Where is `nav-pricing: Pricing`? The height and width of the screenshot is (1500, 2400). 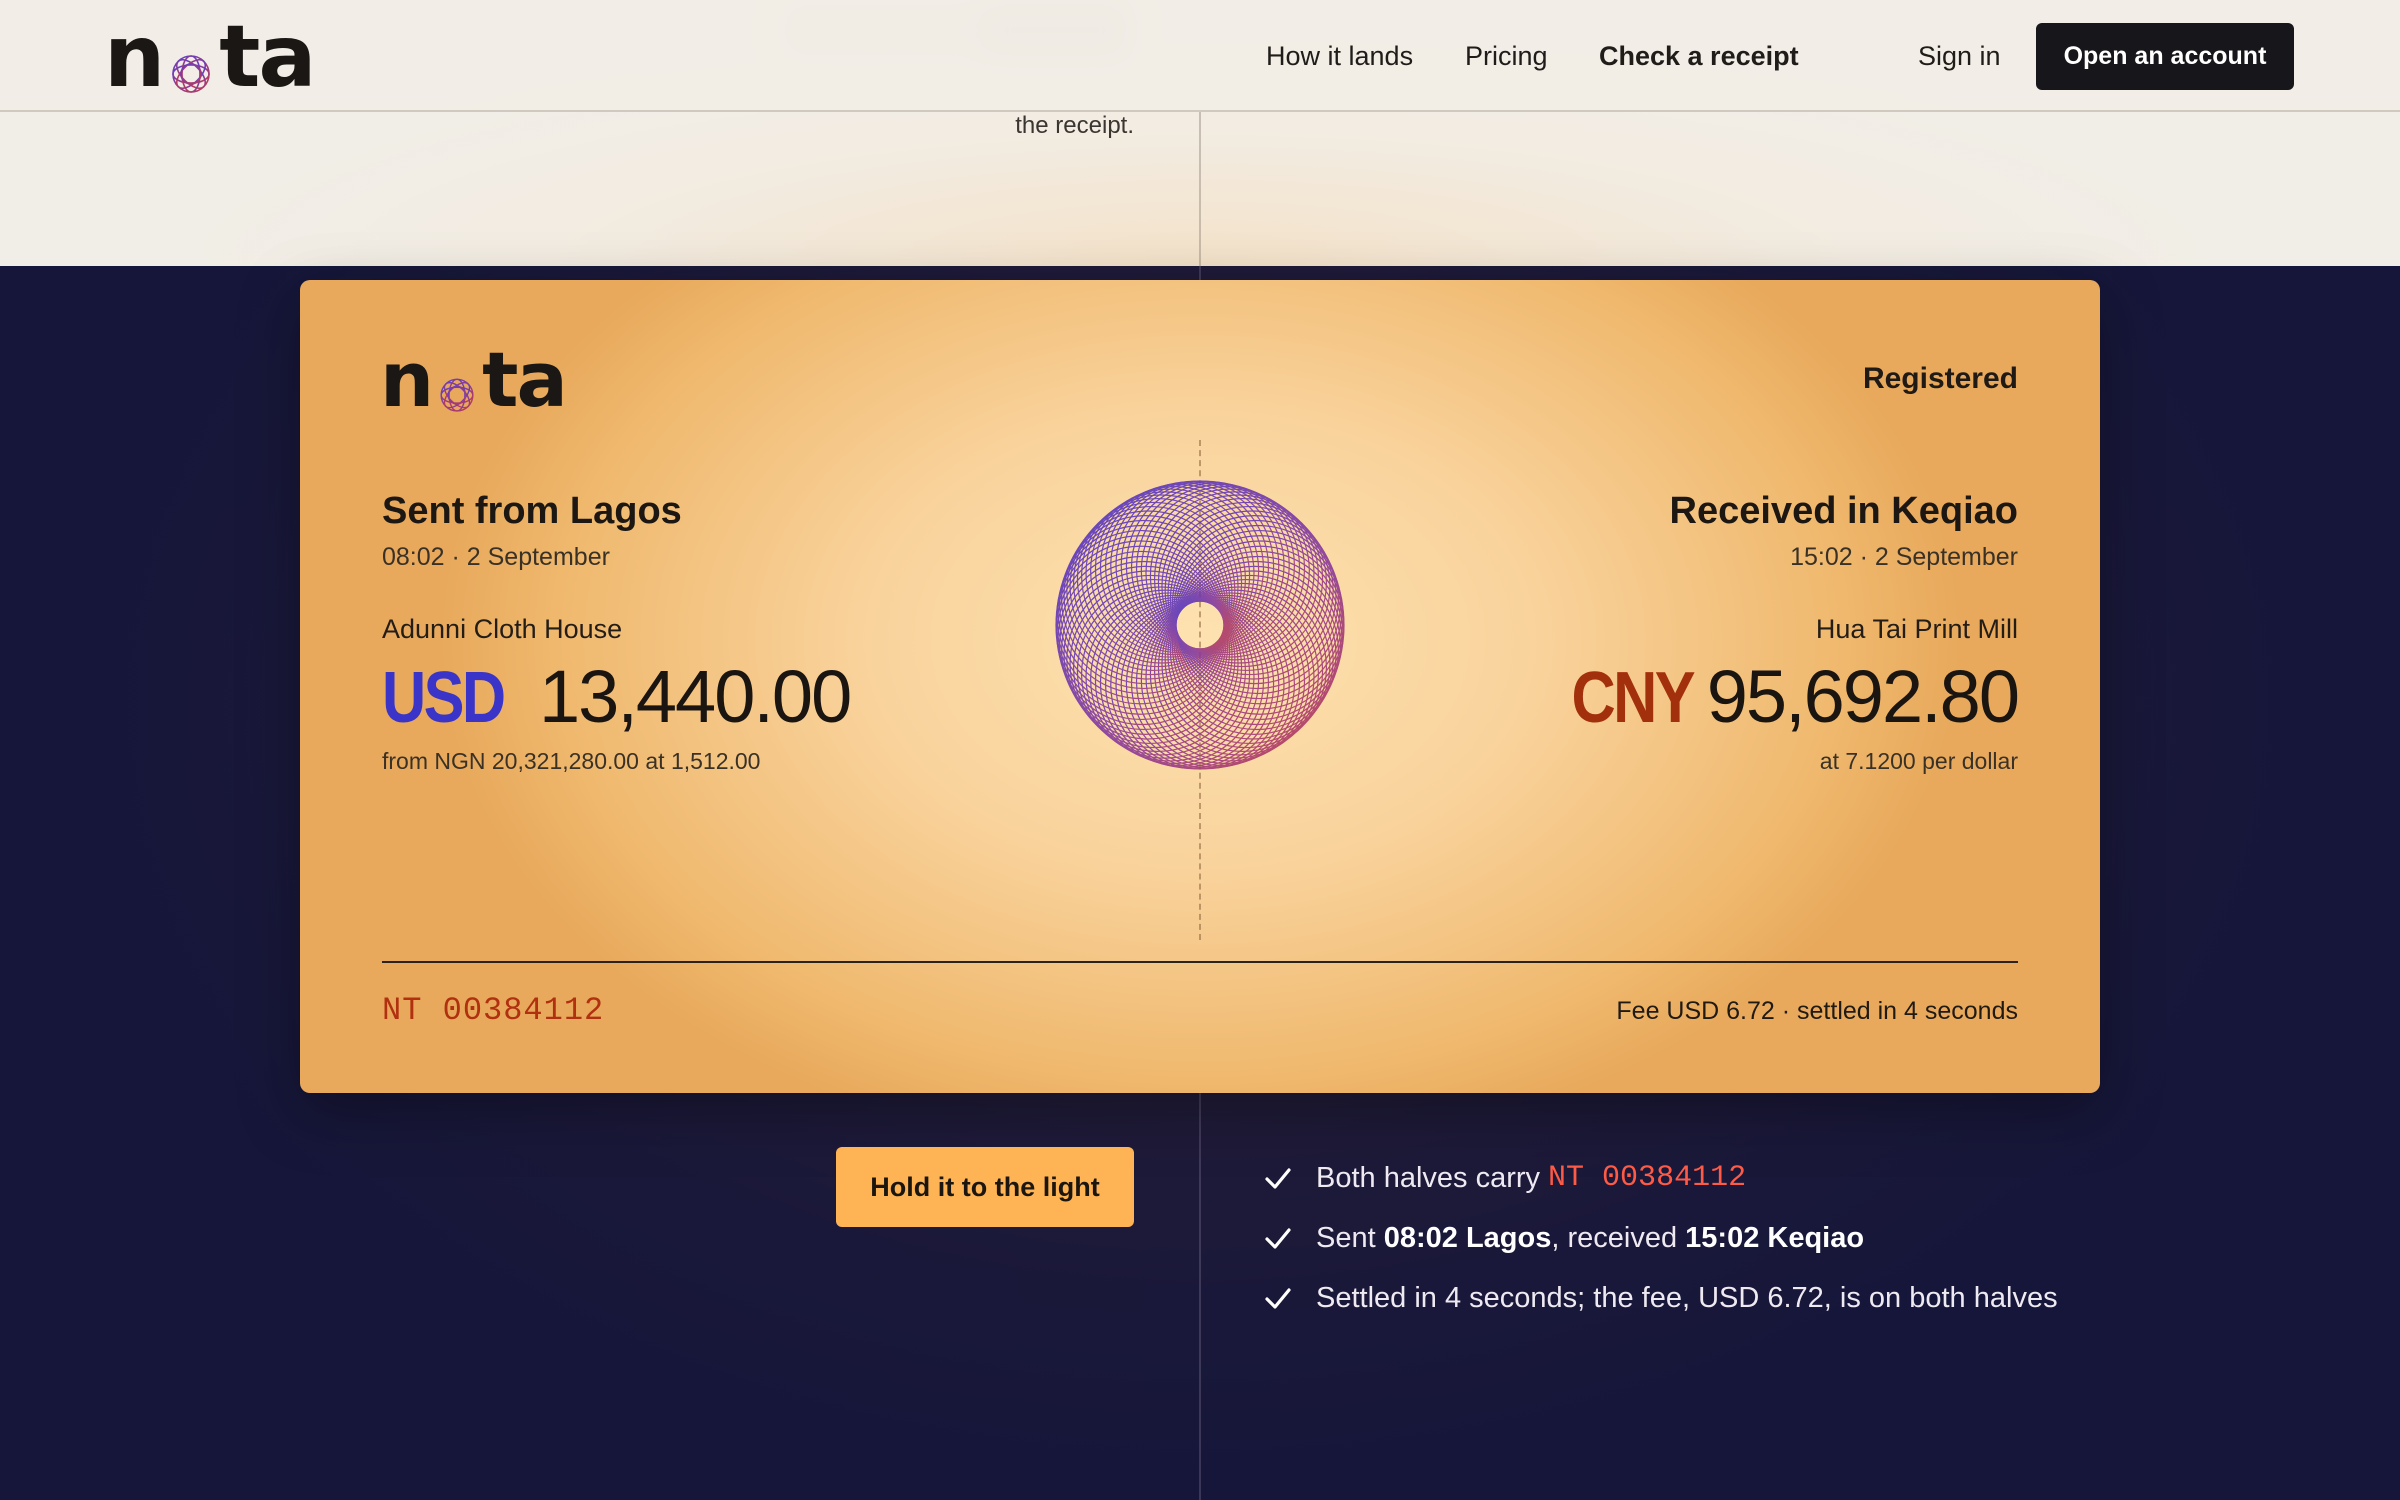 nav-pricing: Pricing is located at coordinates (1506, 56).